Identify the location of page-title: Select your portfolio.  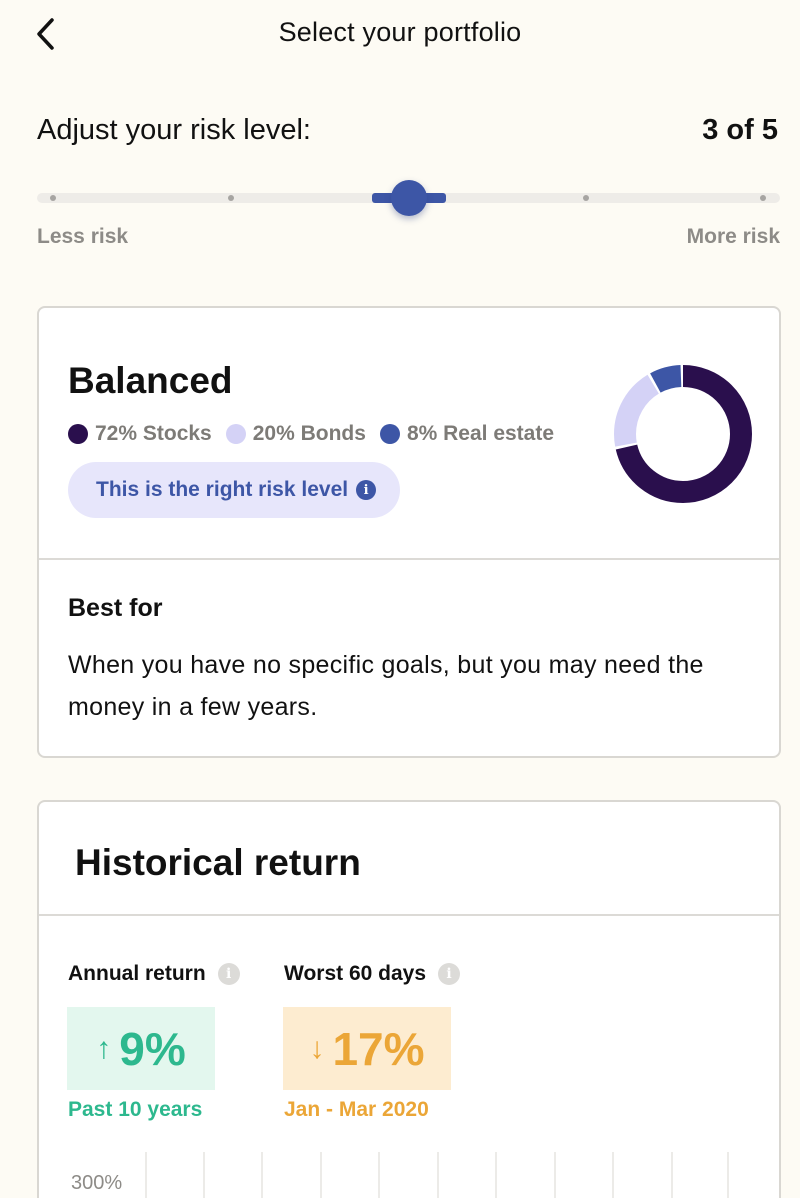
(400, 32).